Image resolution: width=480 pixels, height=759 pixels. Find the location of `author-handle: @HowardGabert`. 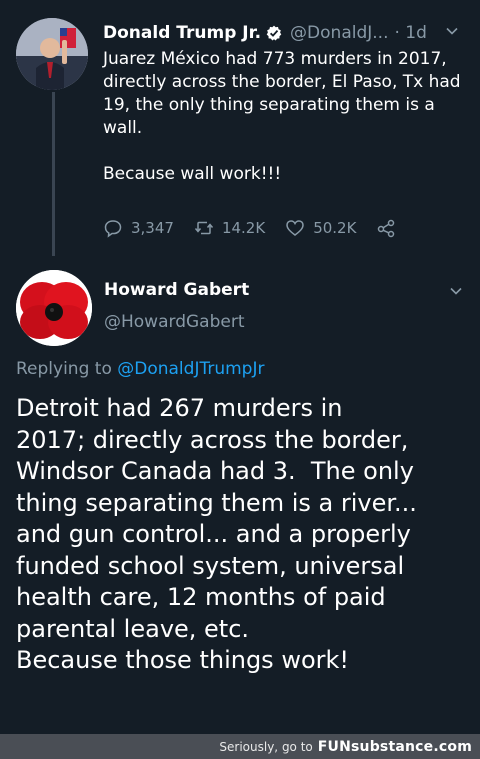

author-handle: @HowardGabert is located at coordinates (174, 322).